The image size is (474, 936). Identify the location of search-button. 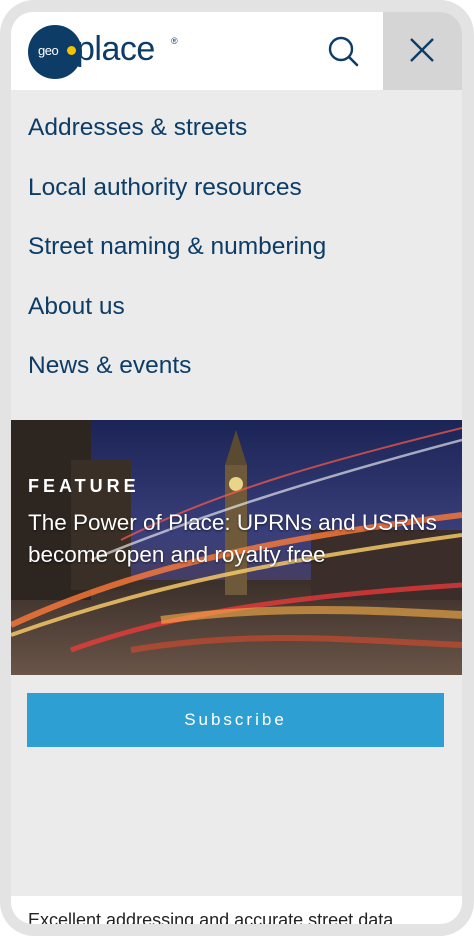
(344, 52).